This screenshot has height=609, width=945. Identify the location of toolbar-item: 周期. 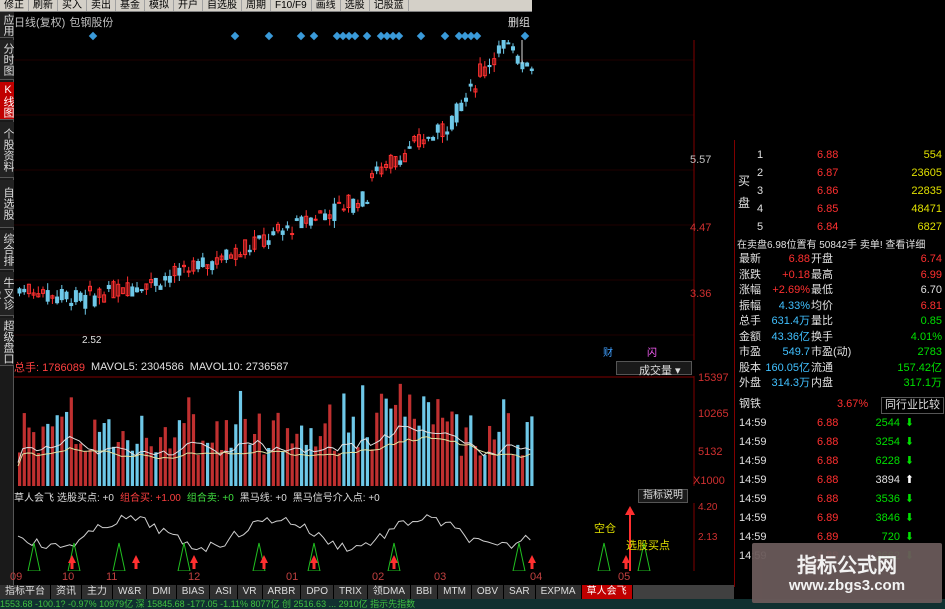
(256, 5).